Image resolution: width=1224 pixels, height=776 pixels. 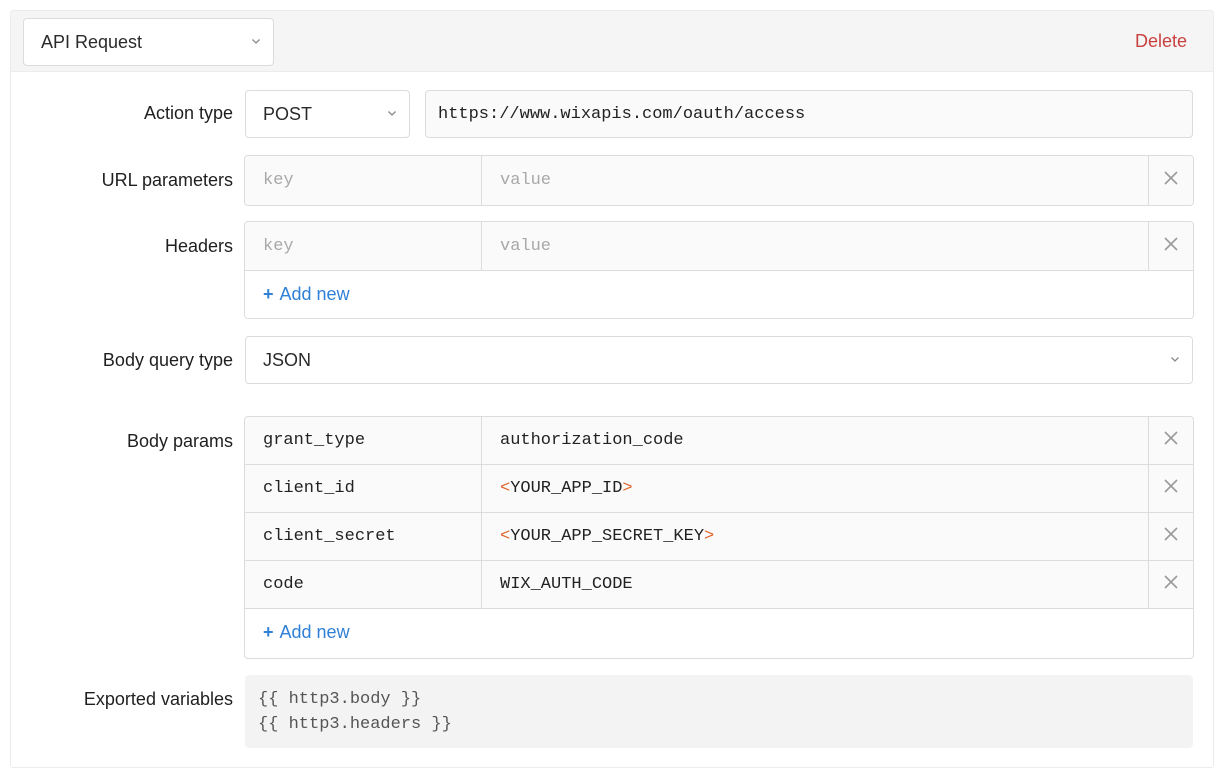 What do you see at coordinates (355, 724) in the screenshot?
I see `exported-variable-line: {{ http3.headers }}` at bounding box center [355, 724].